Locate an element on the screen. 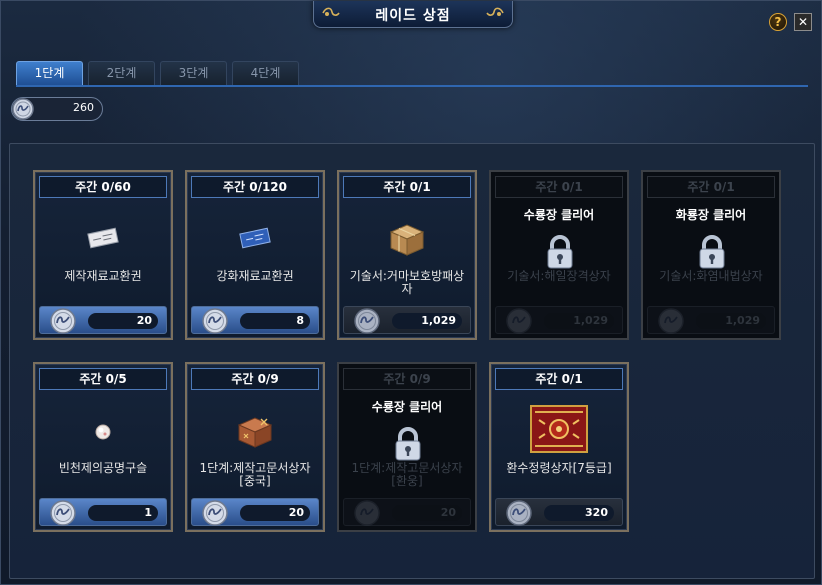  shop-item-card: 주간 0/1 기술서:거마보호방패상자 1,029 is located at coordinates (407, 255).